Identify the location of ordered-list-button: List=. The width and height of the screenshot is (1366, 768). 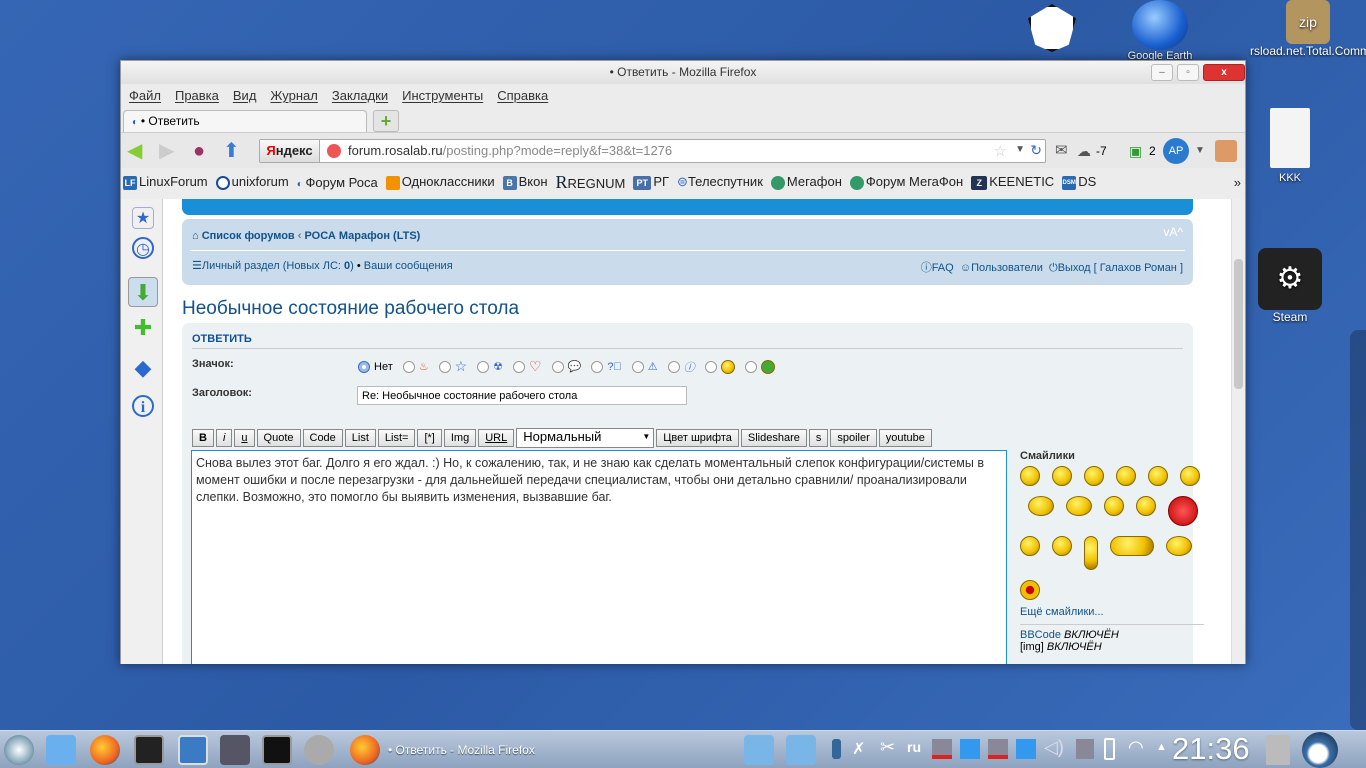
(396, 438).